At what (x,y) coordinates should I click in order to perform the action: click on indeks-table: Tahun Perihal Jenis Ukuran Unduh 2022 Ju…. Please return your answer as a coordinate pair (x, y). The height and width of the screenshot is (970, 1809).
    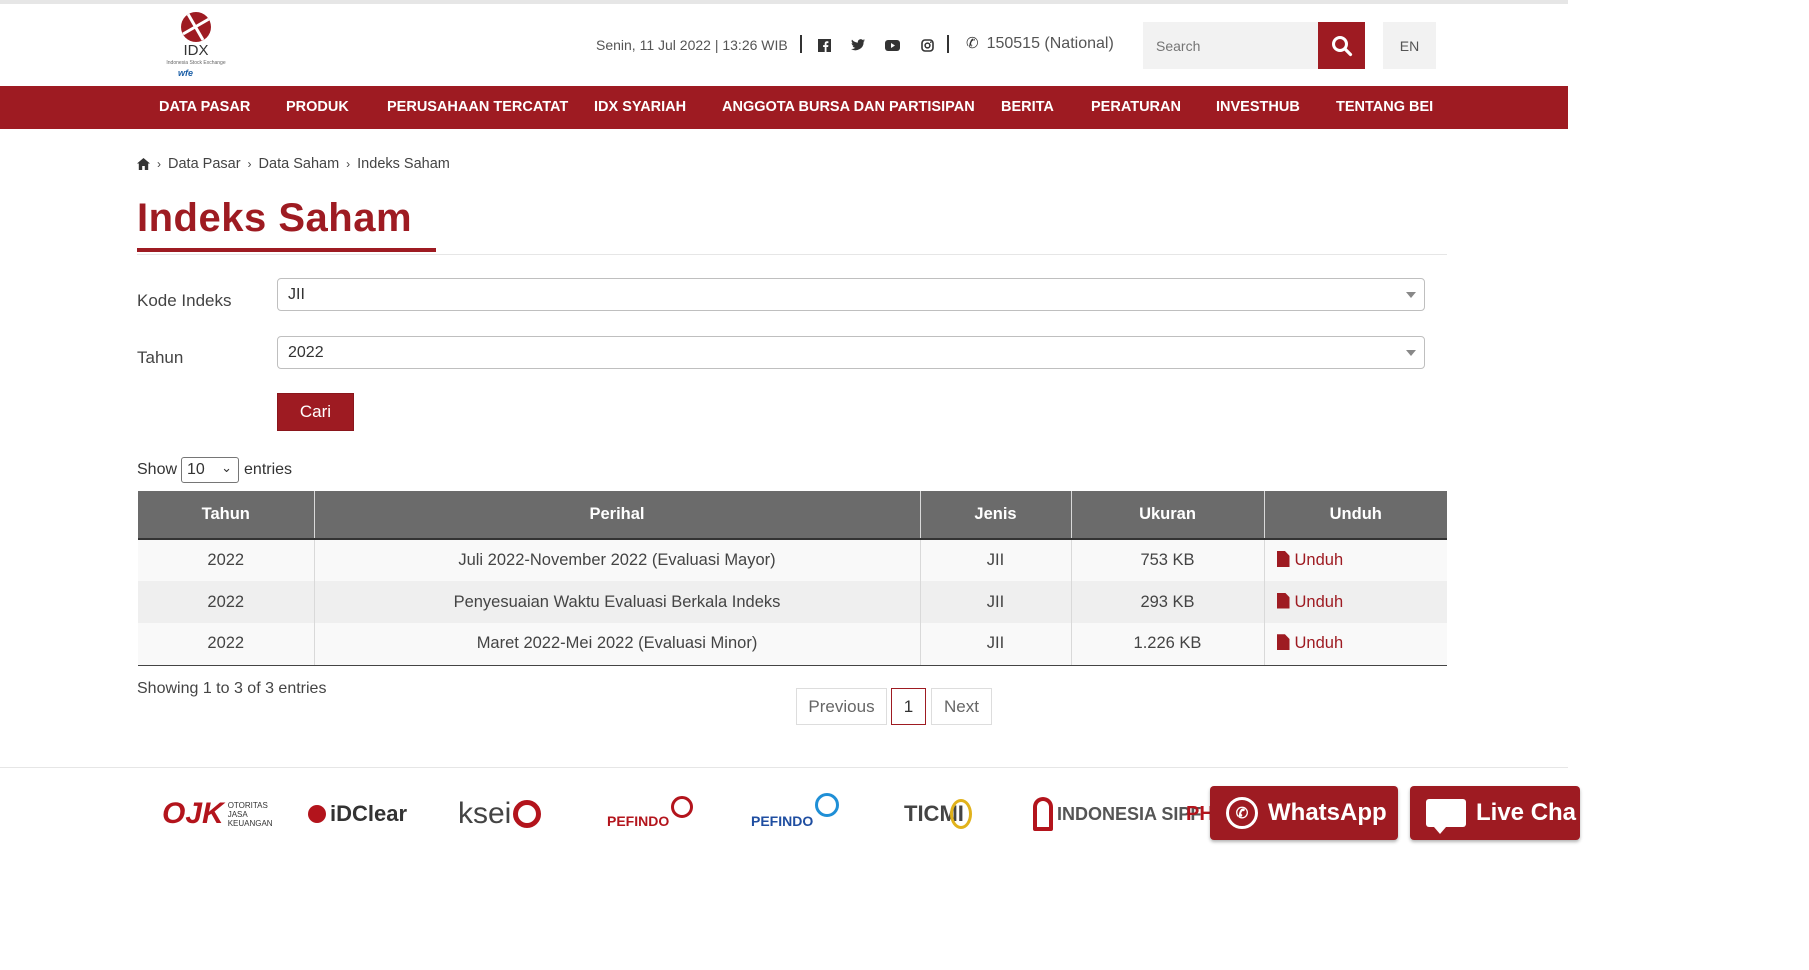
    Looking at the image, I should click on (792, 578).